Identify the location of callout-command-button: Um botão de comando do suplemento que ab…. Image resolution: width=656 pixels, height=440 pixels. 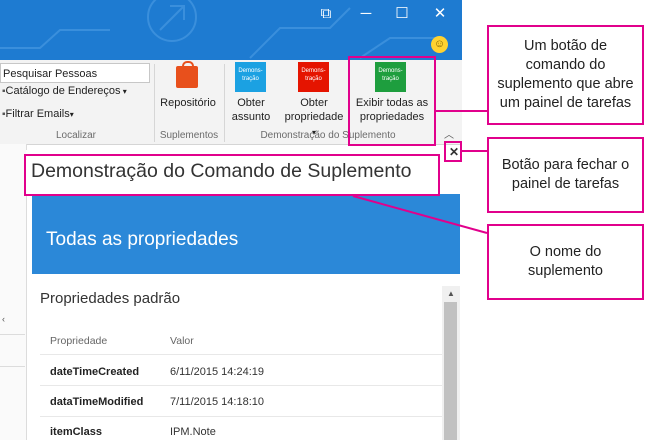
(565, 75).